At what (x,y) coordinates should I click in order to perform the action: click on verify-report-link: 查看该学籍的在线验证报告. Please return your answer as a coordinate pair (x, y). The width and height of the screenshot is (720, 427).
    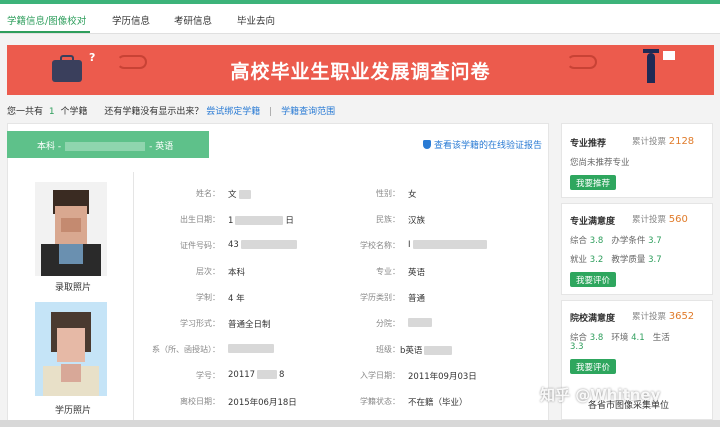
    Looking at the image, I should click on (482, 144).